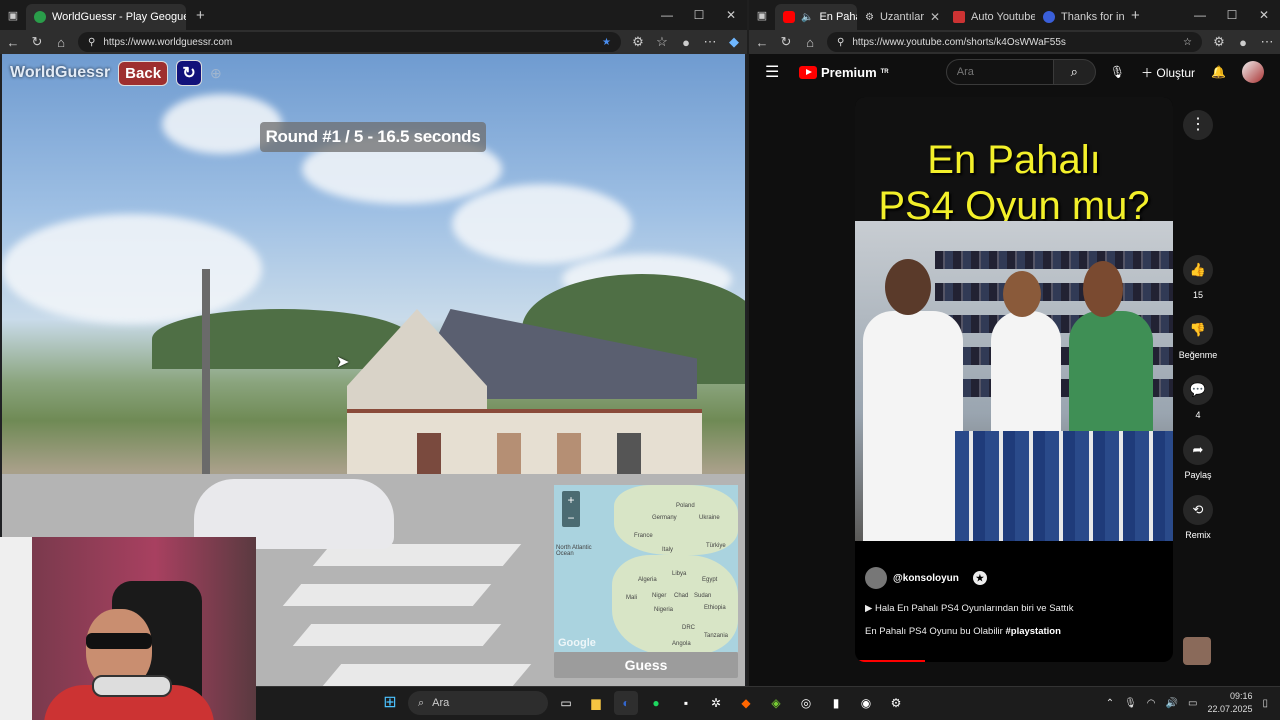 The image size is (1280, 720). I want to click on brave-icon: ◆, so click(746, 703).